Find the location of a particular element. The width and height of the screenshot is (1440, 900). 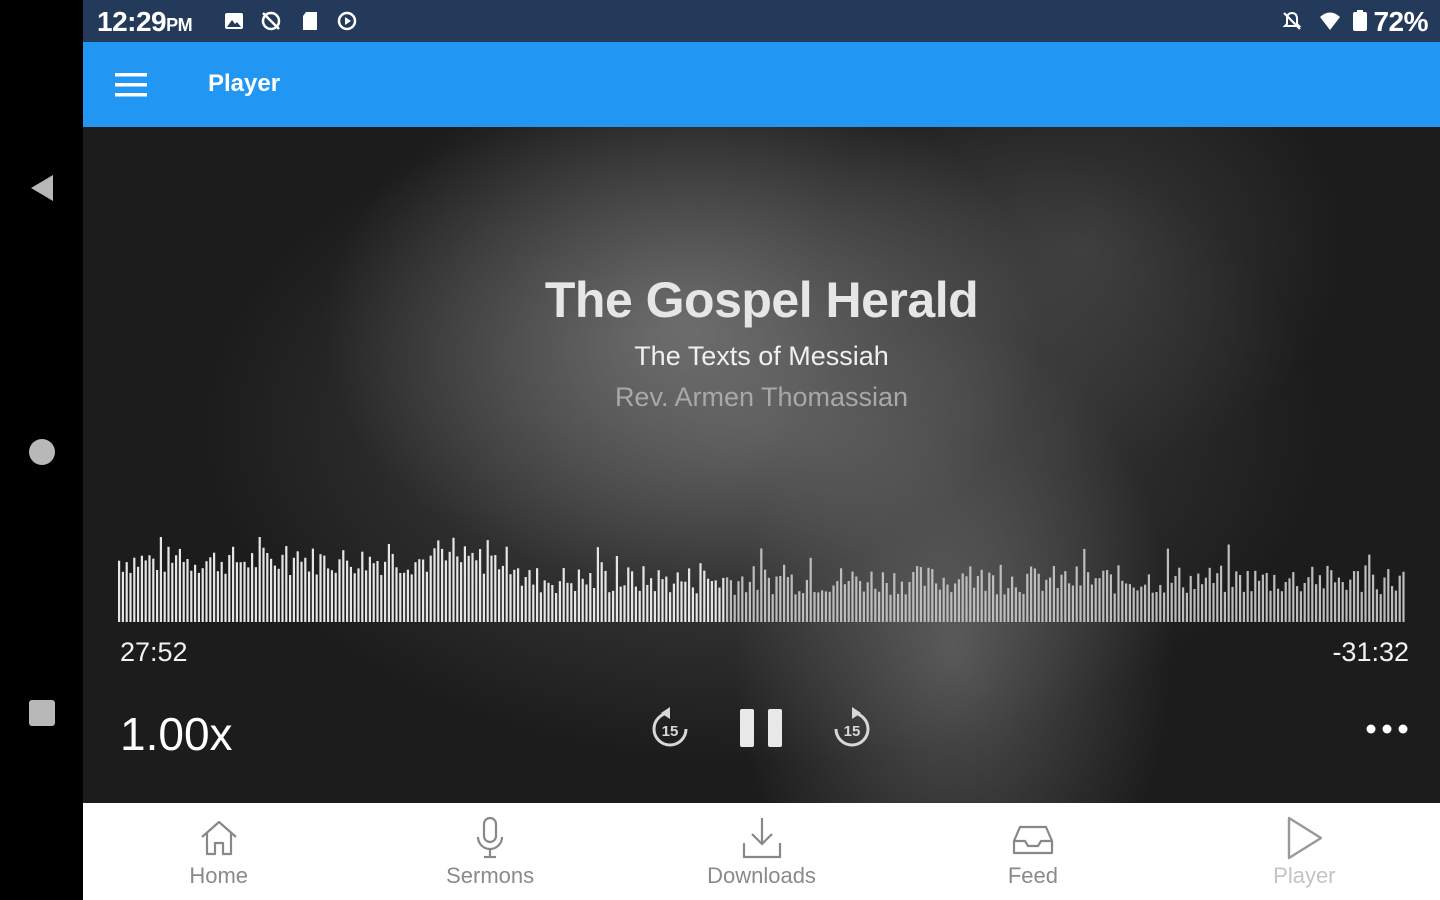

wifi-icon is located at coordinates (1330, 21).